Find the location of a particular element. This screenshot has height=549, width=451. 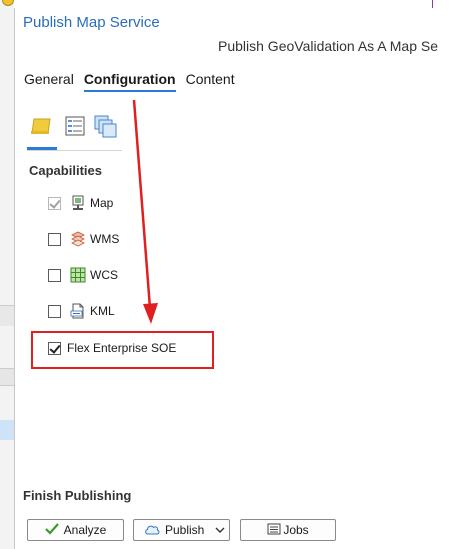

background-app-strip is located at coordinates (7, 274).